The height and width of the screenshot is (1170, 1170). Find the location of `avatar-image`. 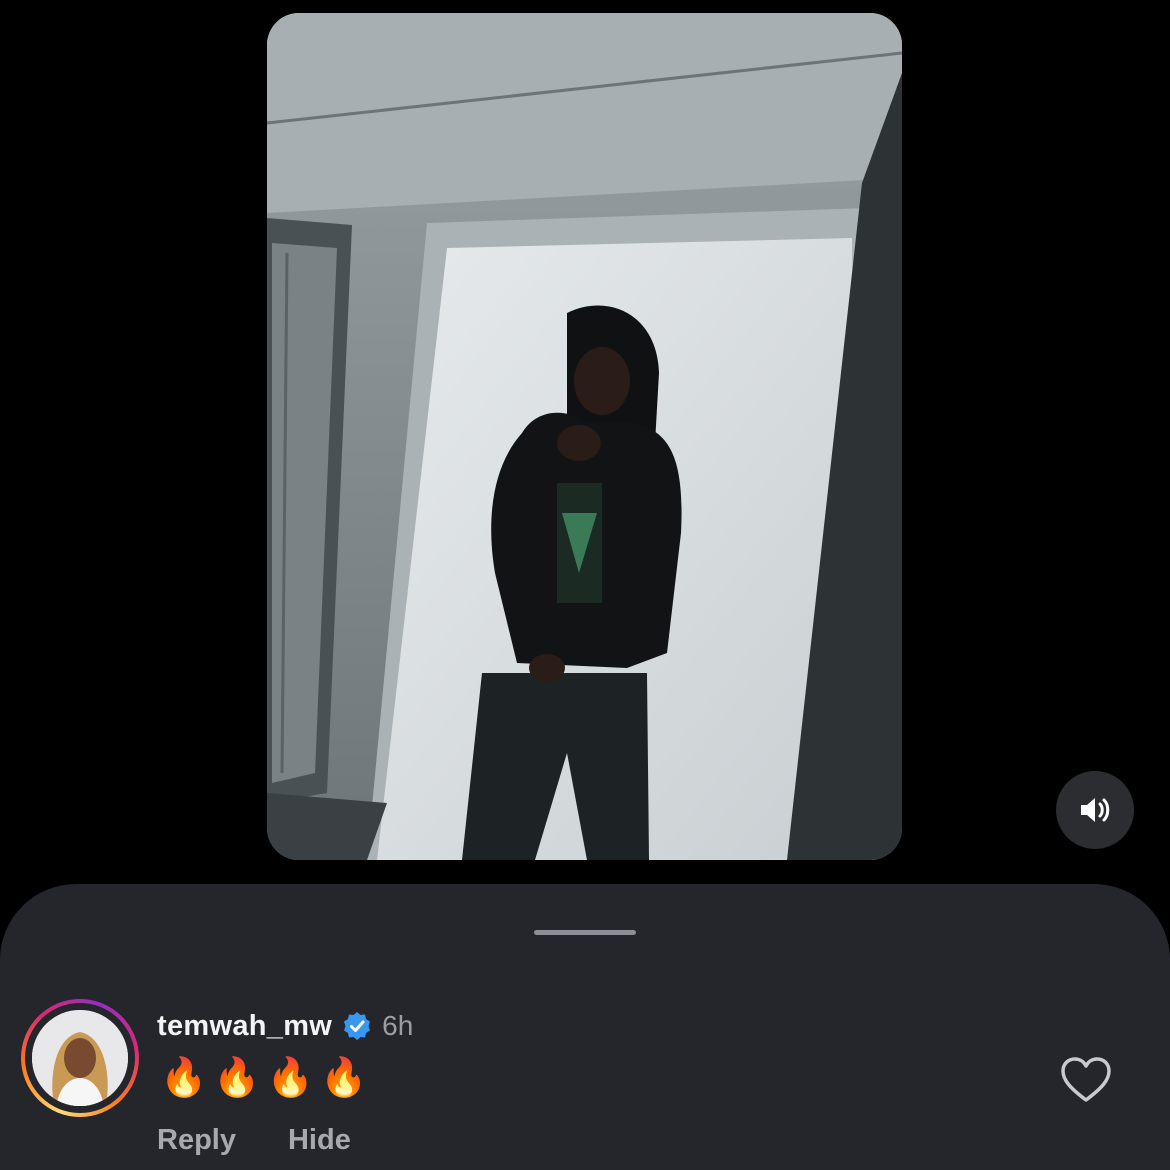

avatar-image is located at coordinates (80, 1058).